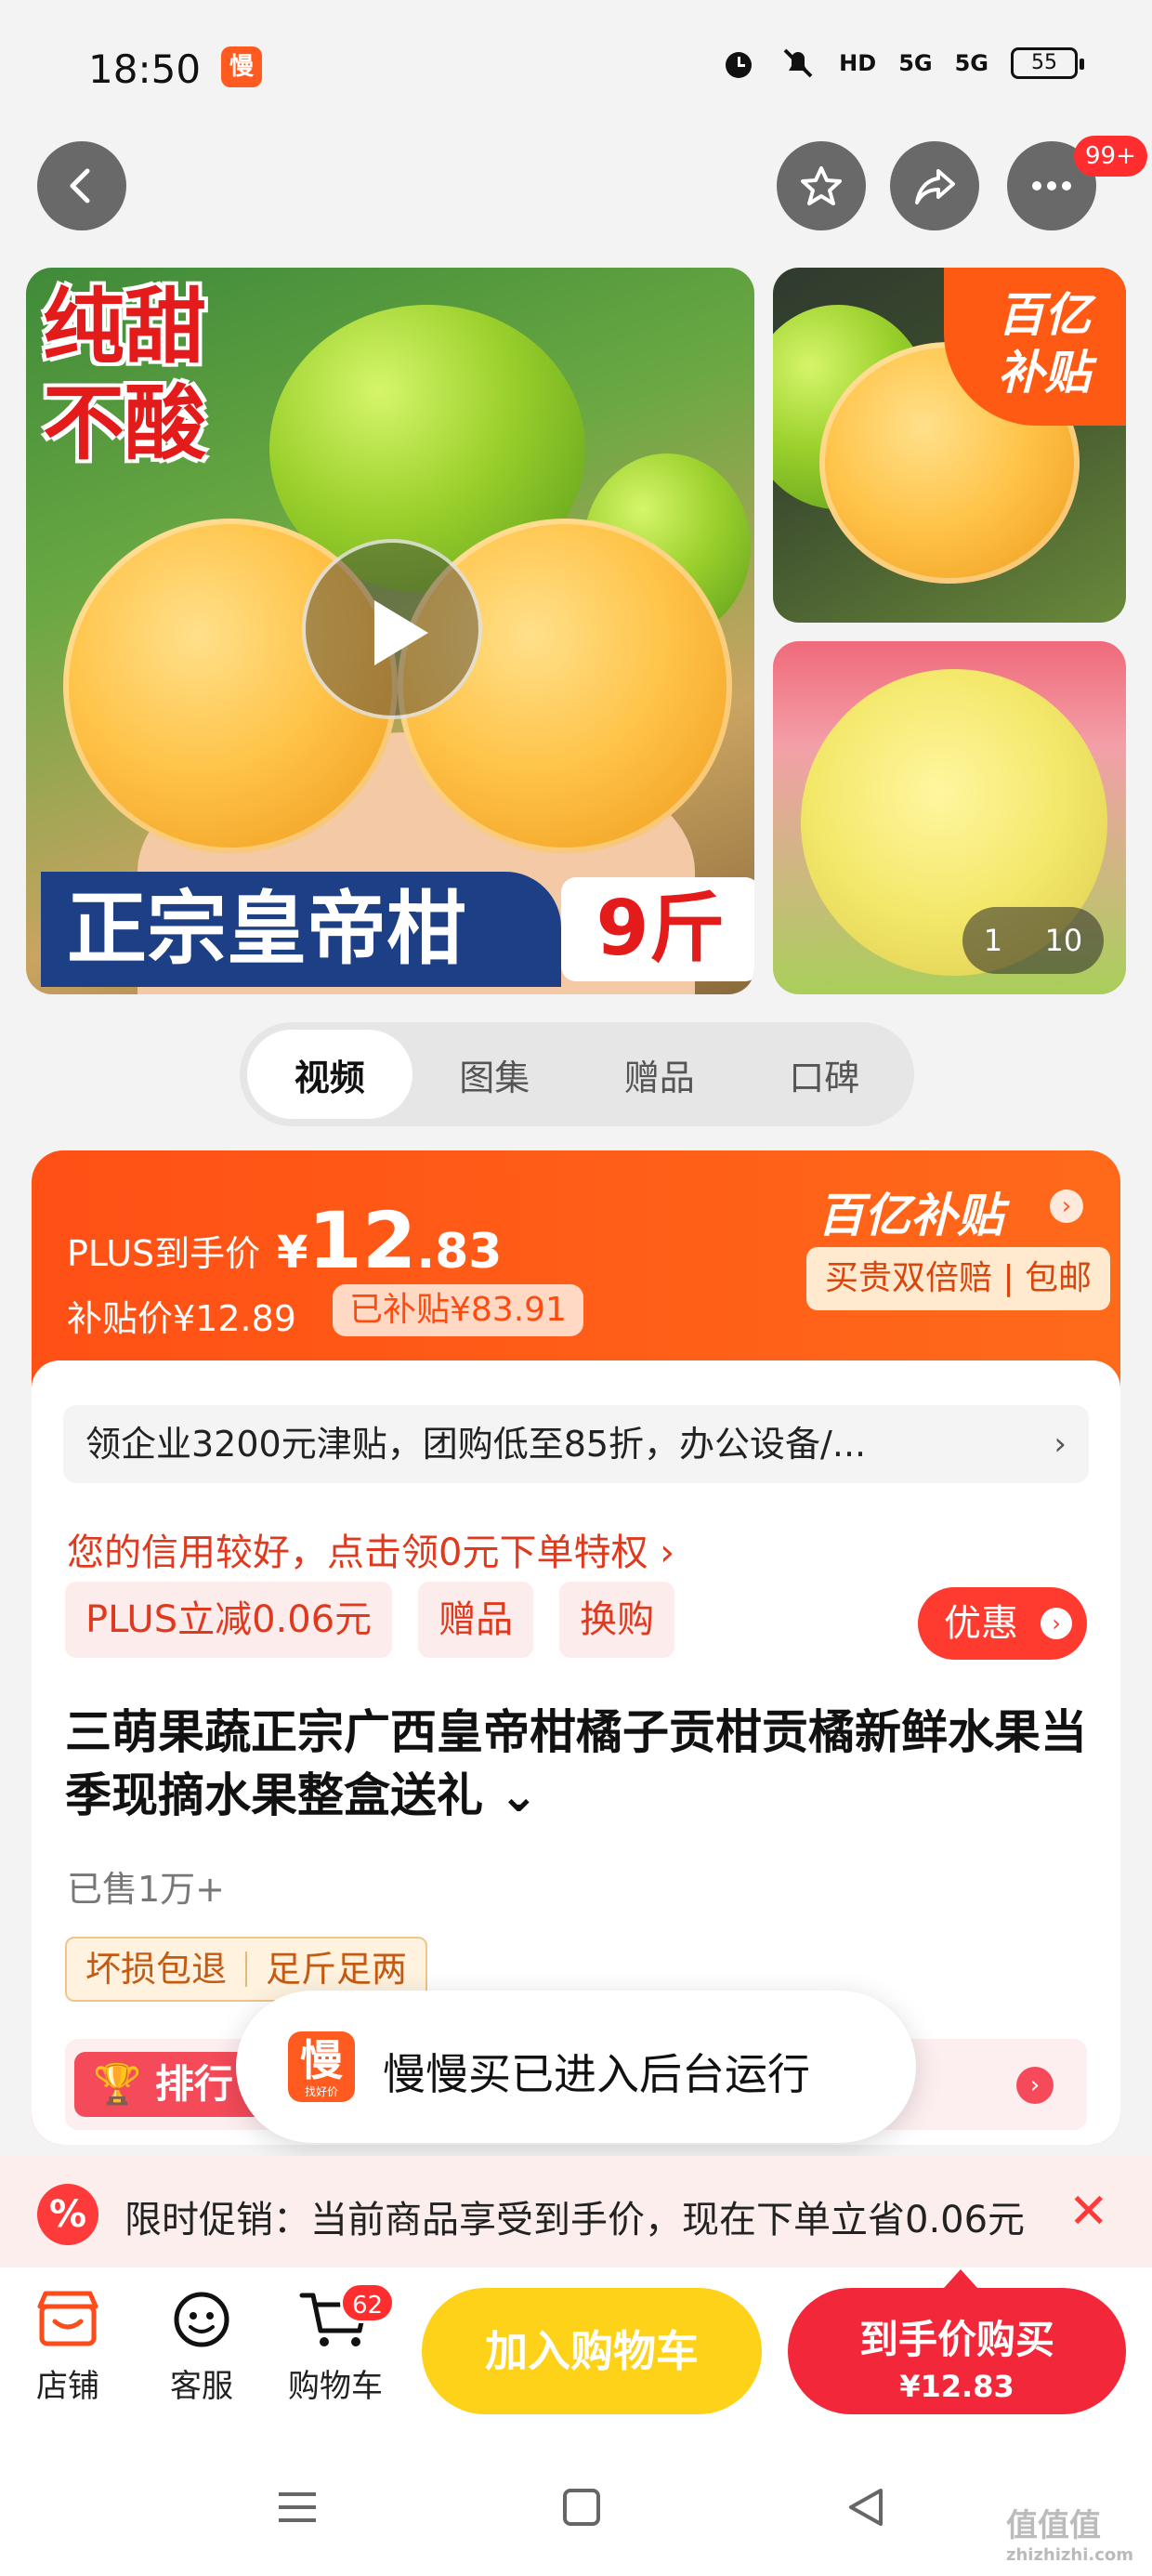 The height and width of the screenshot is (2576, 1152). I want to click on sold-count: 已售1万+, so click(146, 1889).